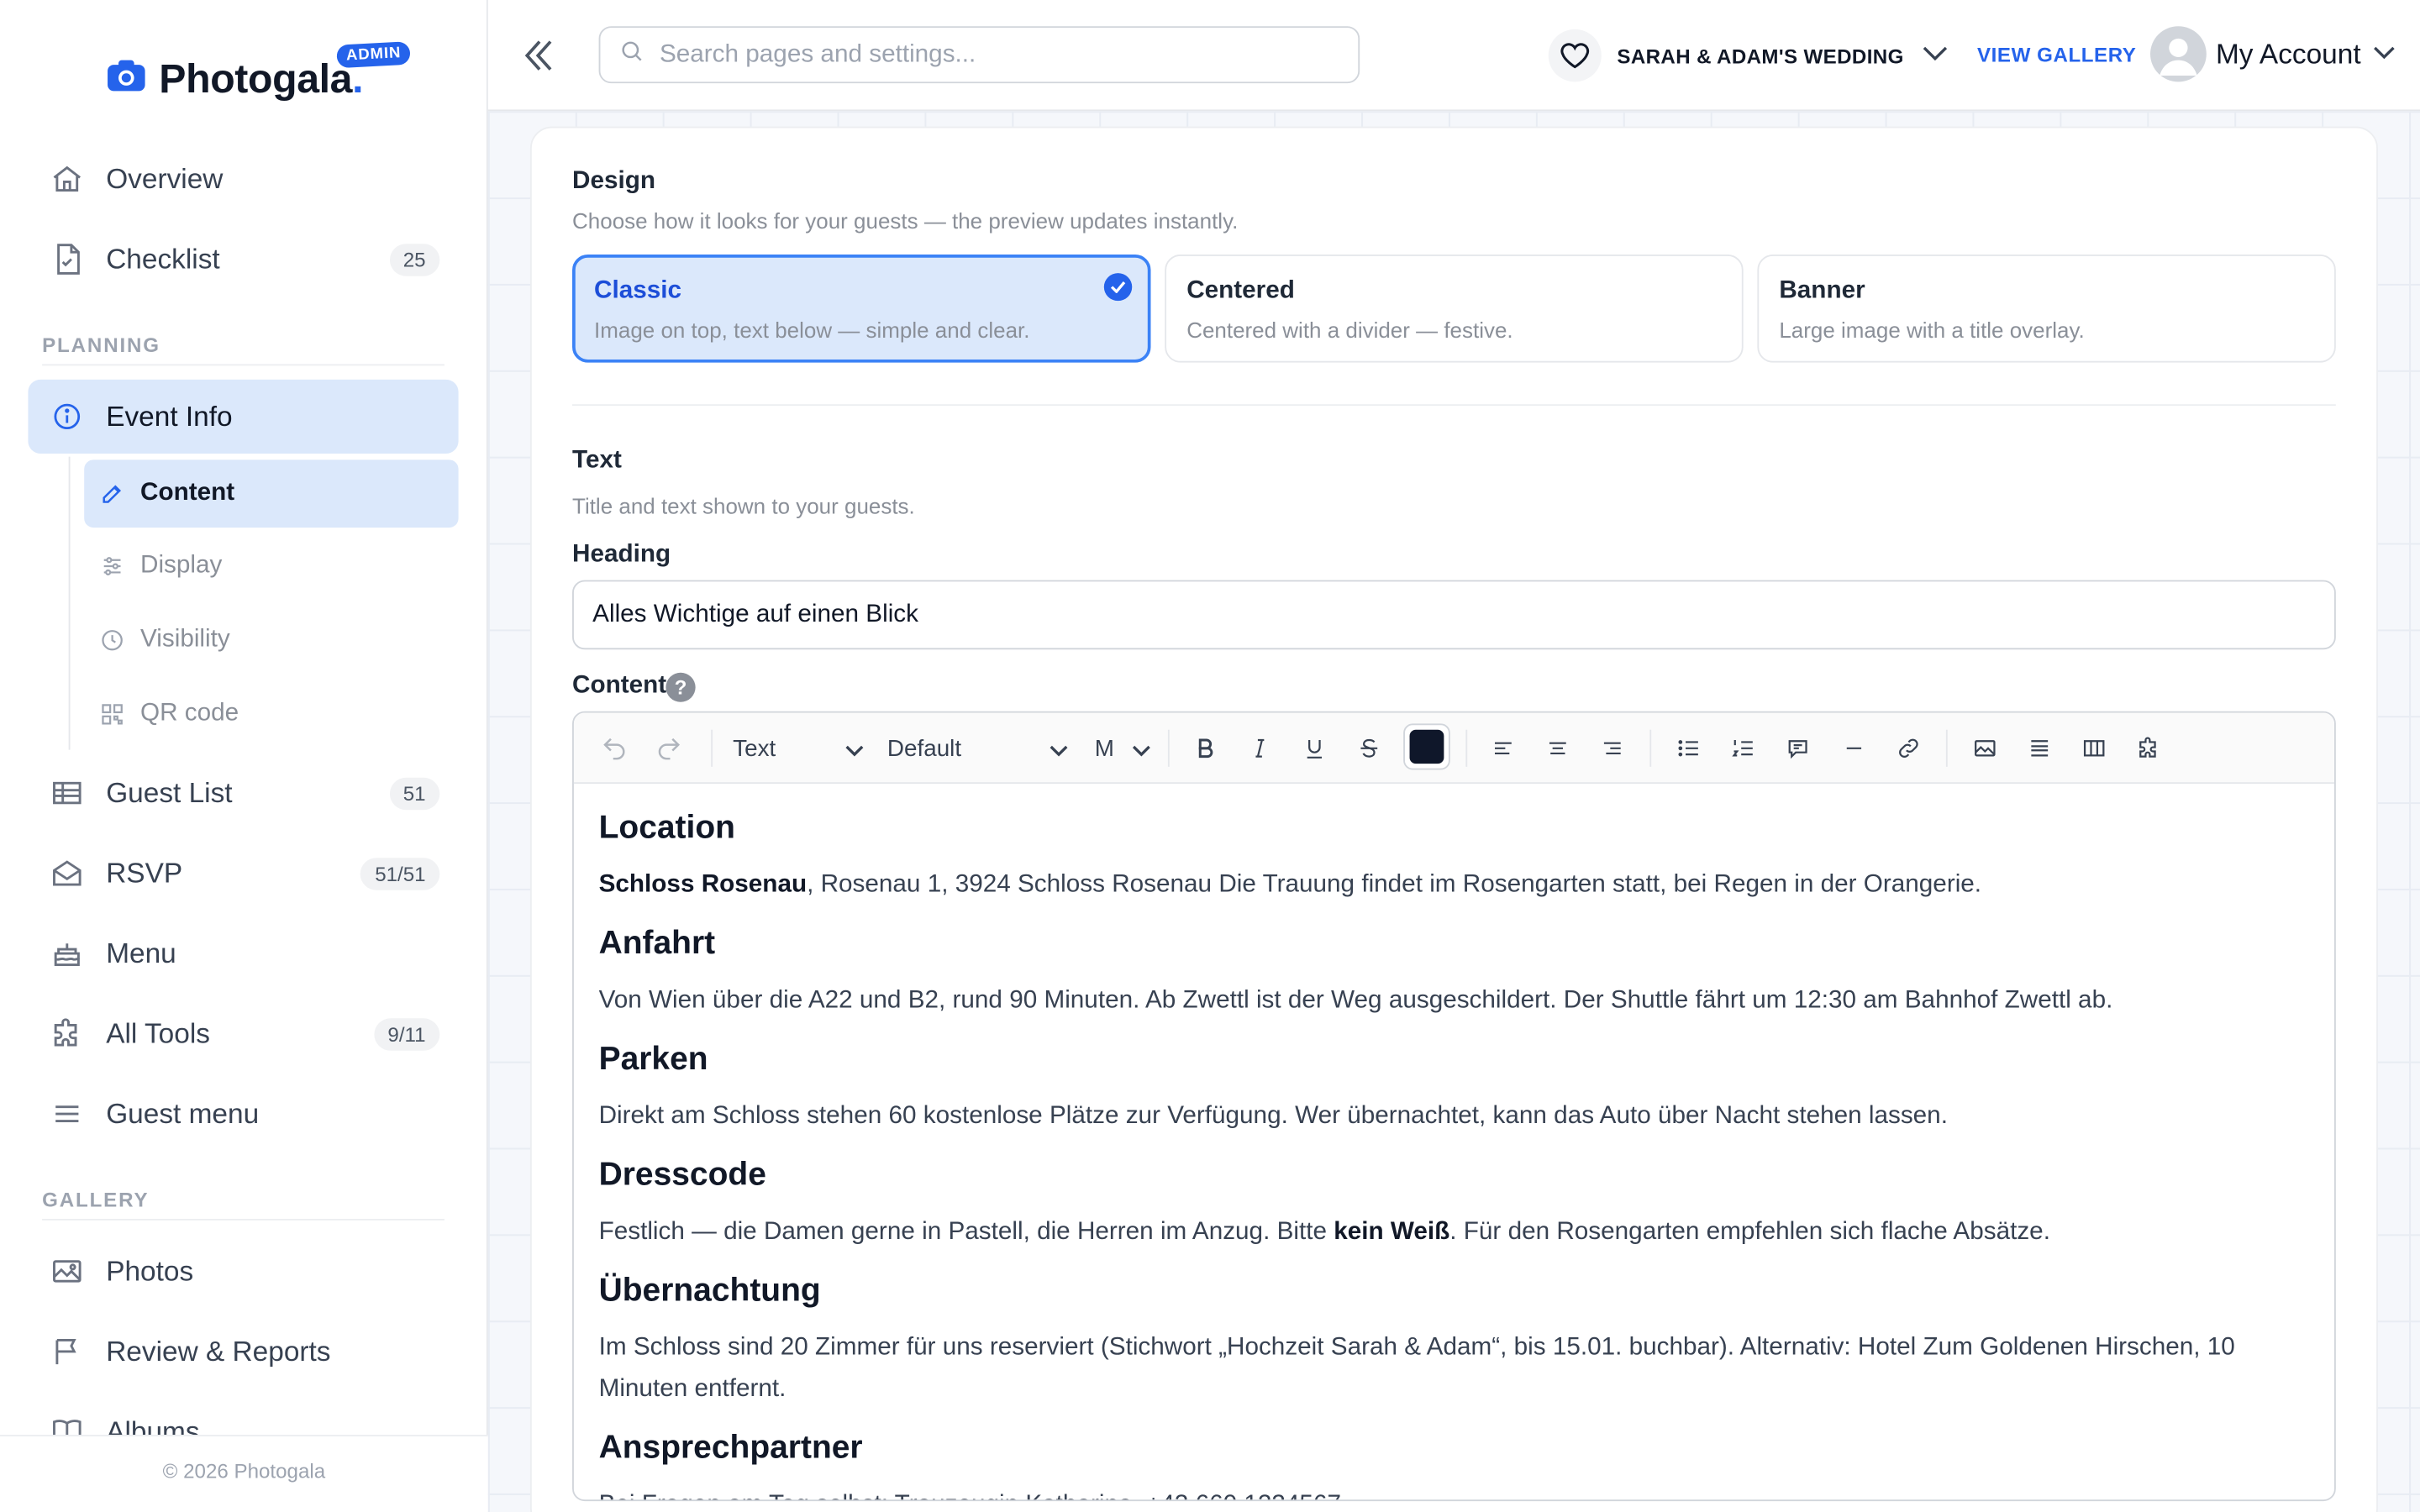 The image size is (2420, 1512). What do you see at coordinates (1854, 748) in the screenshot?
I see `horizontal-rule-icon` at bounding box center [1854, 748].